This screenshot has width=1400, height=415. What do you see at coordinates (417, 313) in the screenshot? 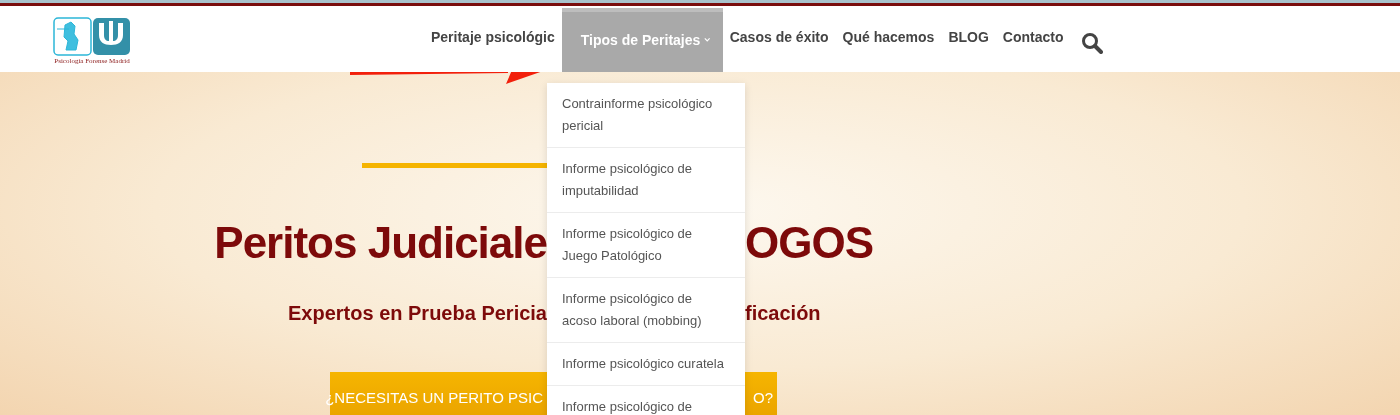
I see `hero-subtitle: Expertos en Prueba Pericia` at bounding box center [417, 313].